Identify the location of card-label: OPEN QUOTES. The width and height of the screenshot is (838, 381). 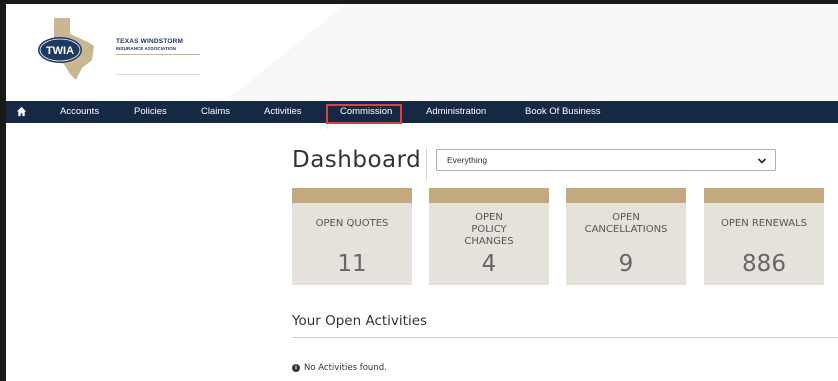
(352, 223).